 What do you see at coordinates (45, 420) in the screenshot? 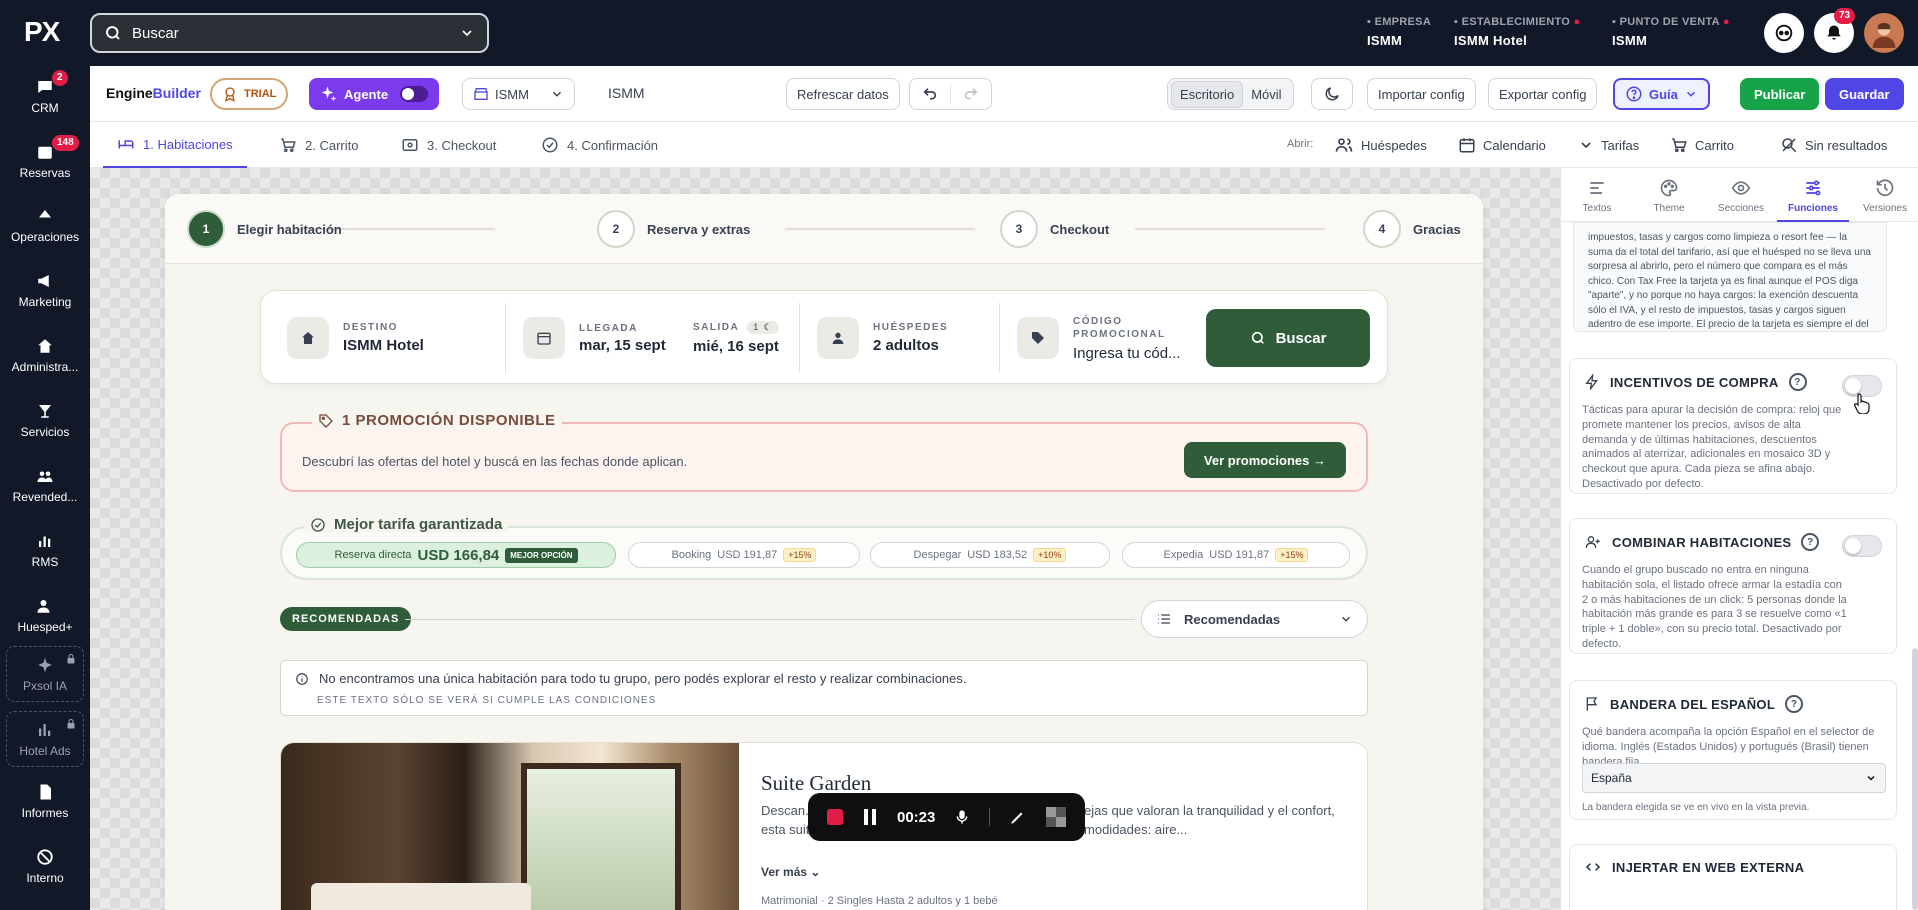
I see `sidebar-item-servicios: Servicios` at bounding box center [45, 420].